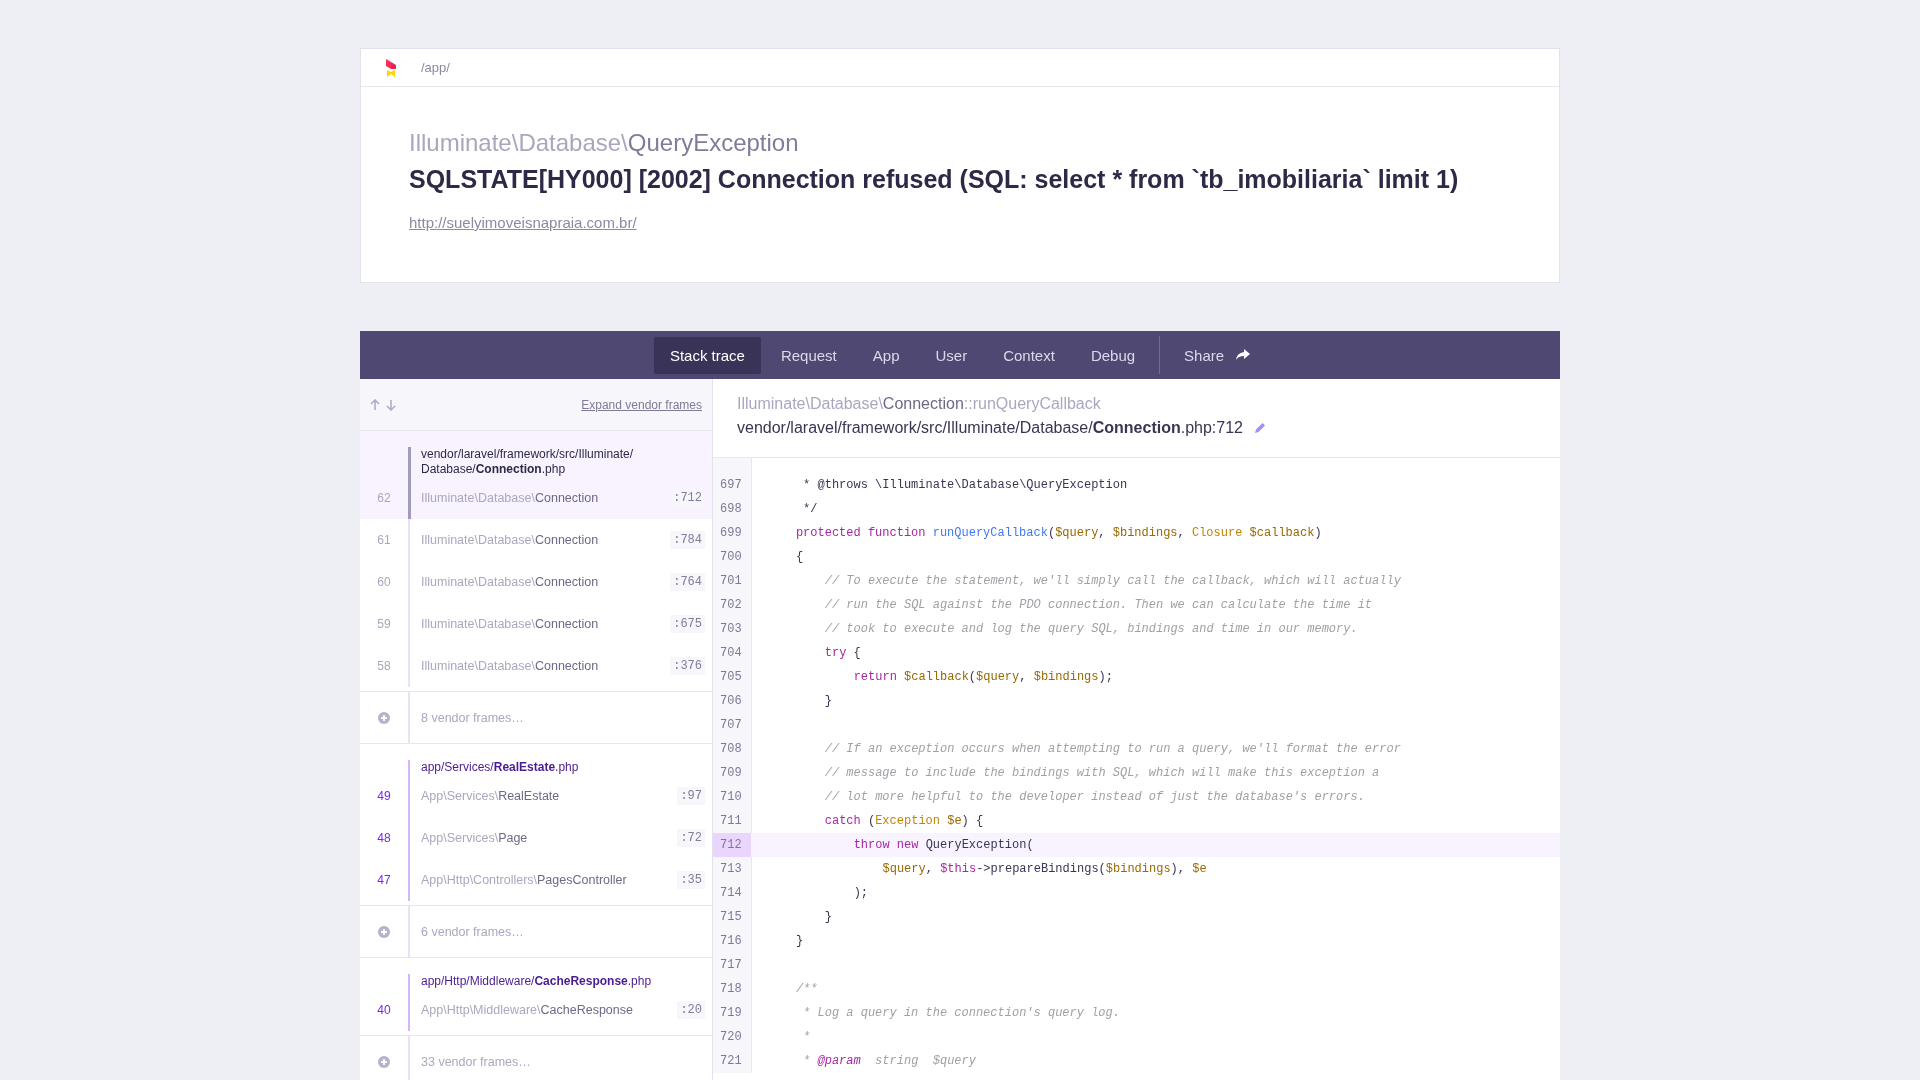 Image resolution: width=1920 pixels, height=1080 pixels. I want to click on stack-frame: vendor/laravel/framework/src/Illuminate/Database/Connection.php 62 Illuminate\Database\Connection :712, so click(536, 475).